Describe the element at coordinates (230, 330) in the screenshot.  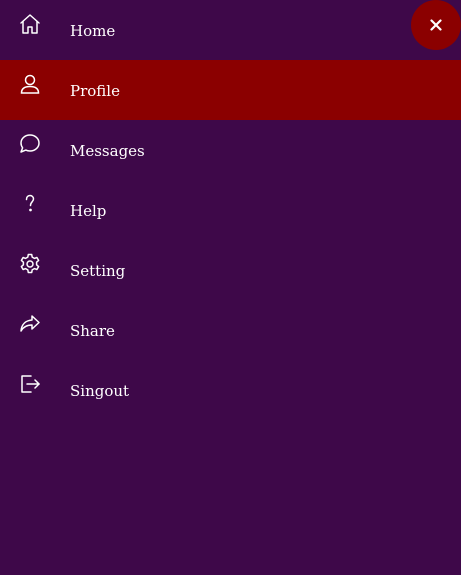
I see `nav-item-share: Share` at that location.